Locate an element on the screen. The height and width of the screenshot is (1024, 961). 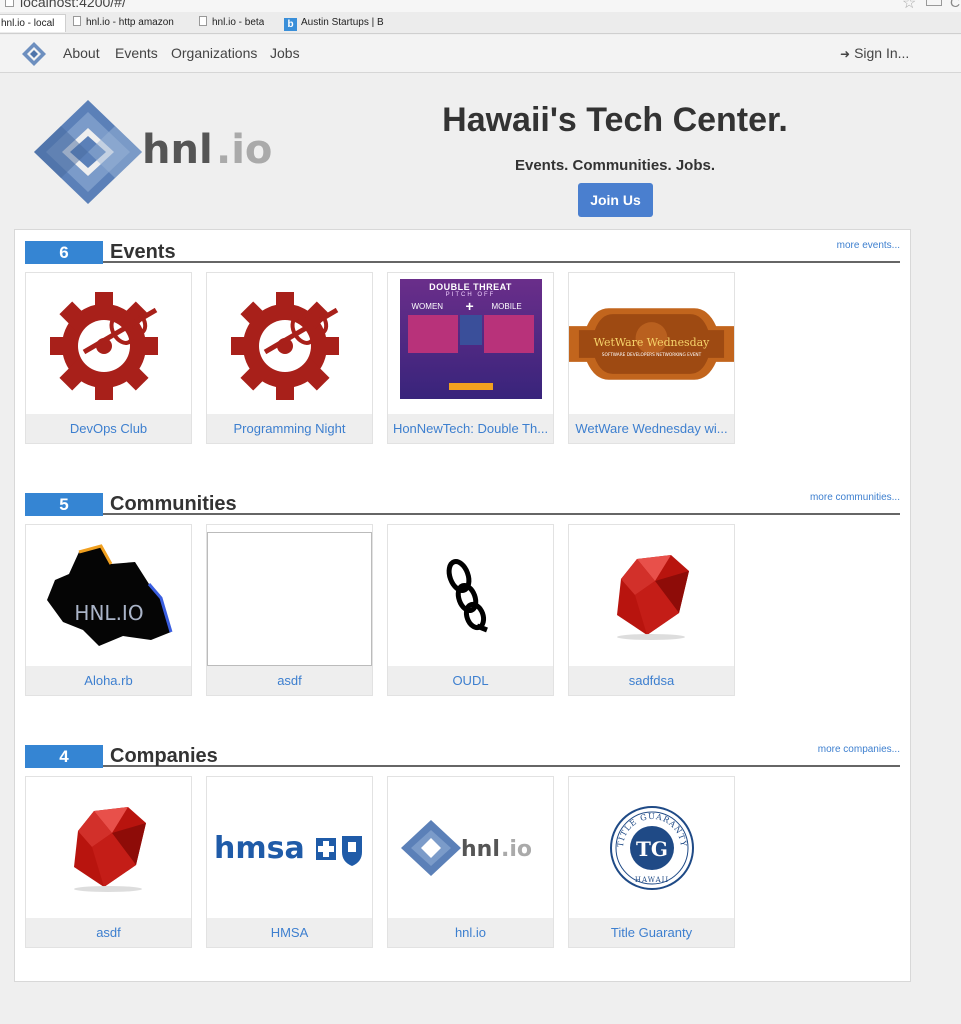
tg-initials: TG is located at coordinates (652, 849).